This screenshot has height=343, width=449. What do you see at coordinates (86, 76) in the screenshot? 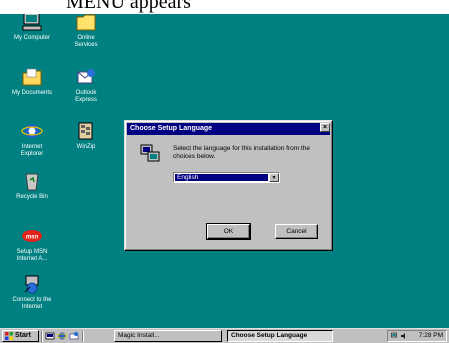
I see `outlook-express-icon` at bounding box center [86, 76].